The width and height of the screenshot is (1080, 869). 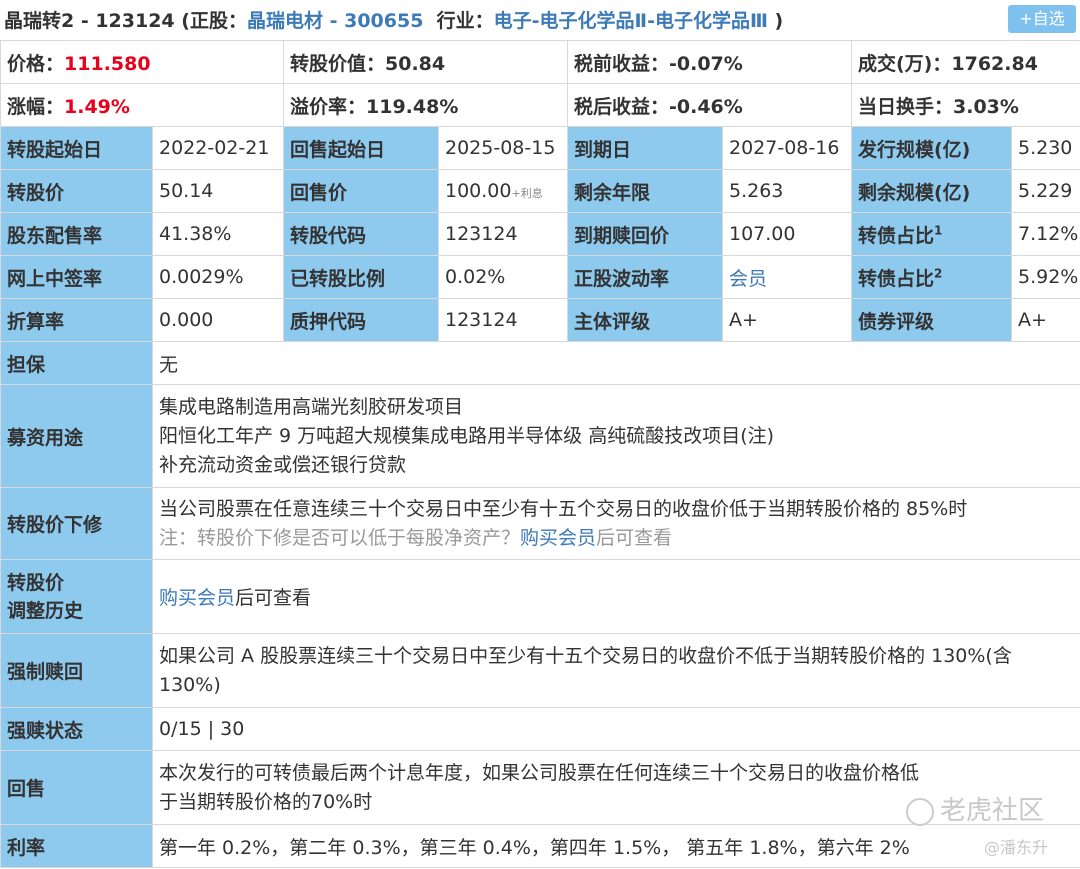 I want to click on pretax-value: -0.07%, so click(x=706, y=63).